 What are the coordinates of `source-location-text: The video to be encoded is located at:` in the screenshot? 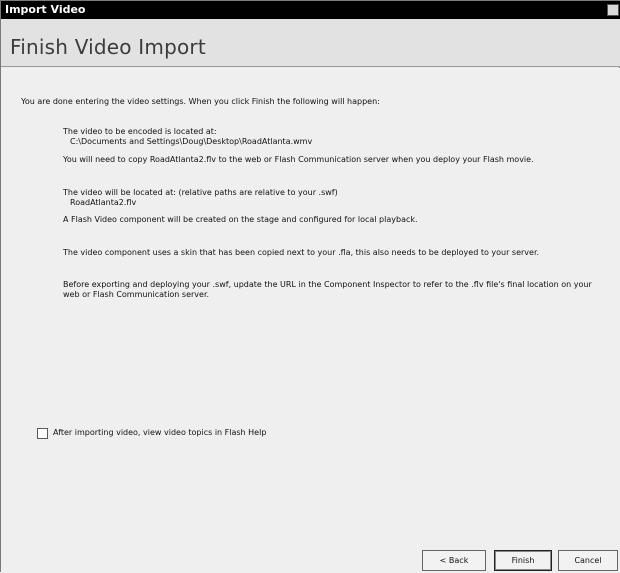 It's located at (140, 131).